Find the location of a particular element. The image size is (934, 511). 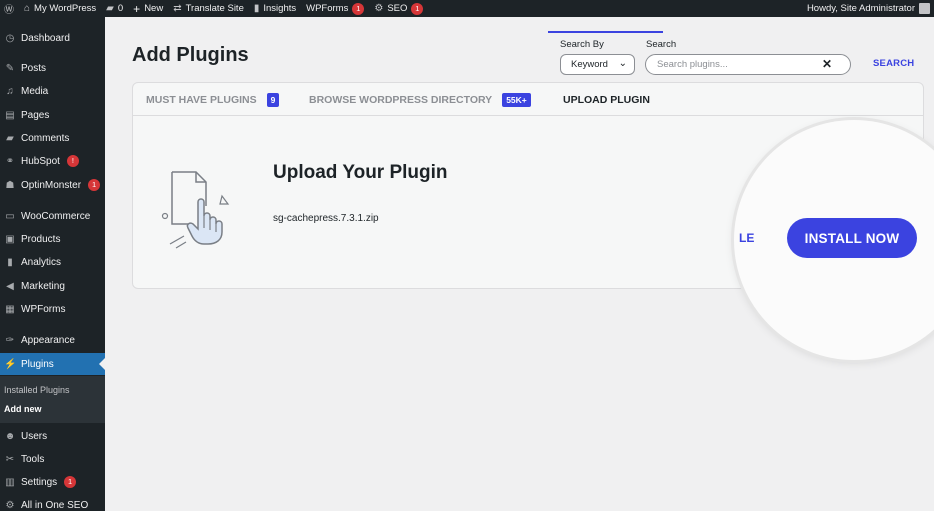

tab-must-have-plugins: MUST HAVE PLUGINS 9 is located at coordinates (213, 99).